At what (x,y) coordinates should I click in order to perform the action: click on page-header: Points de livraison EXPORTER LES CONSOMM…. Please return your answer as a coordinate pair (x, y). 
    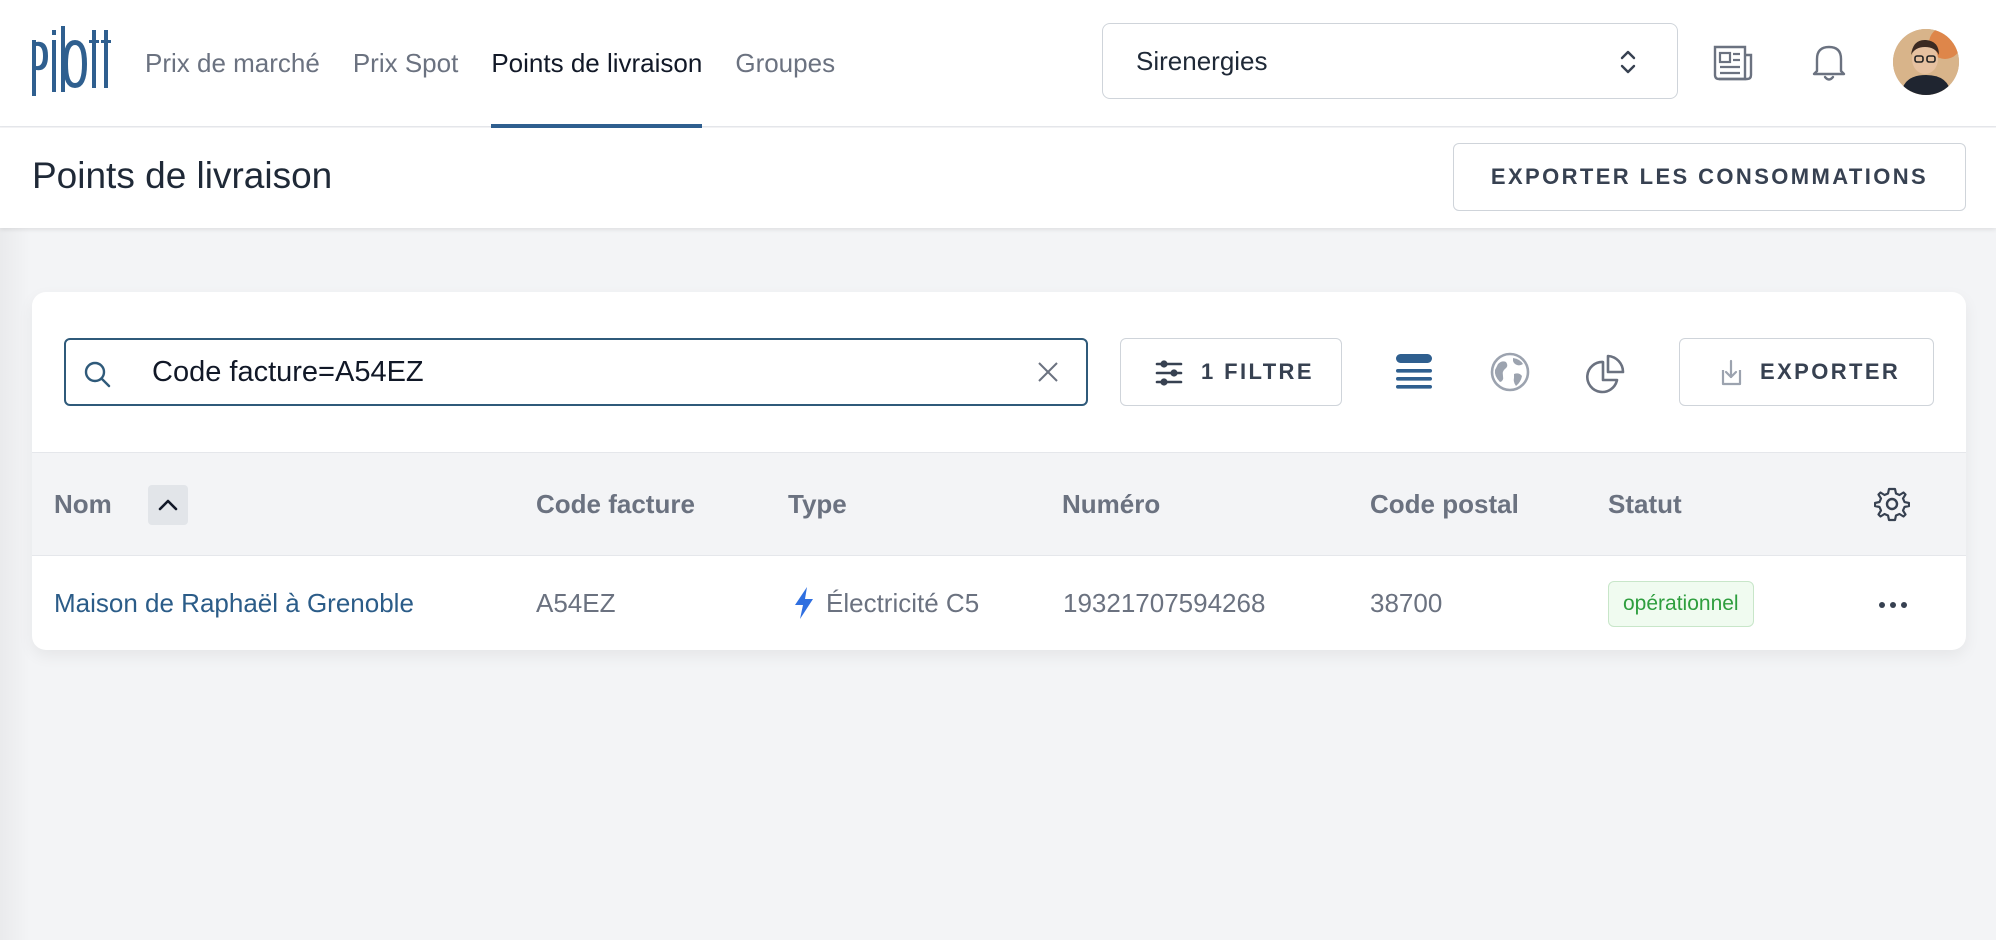
    Looking at the image, I should click on (998, 178).